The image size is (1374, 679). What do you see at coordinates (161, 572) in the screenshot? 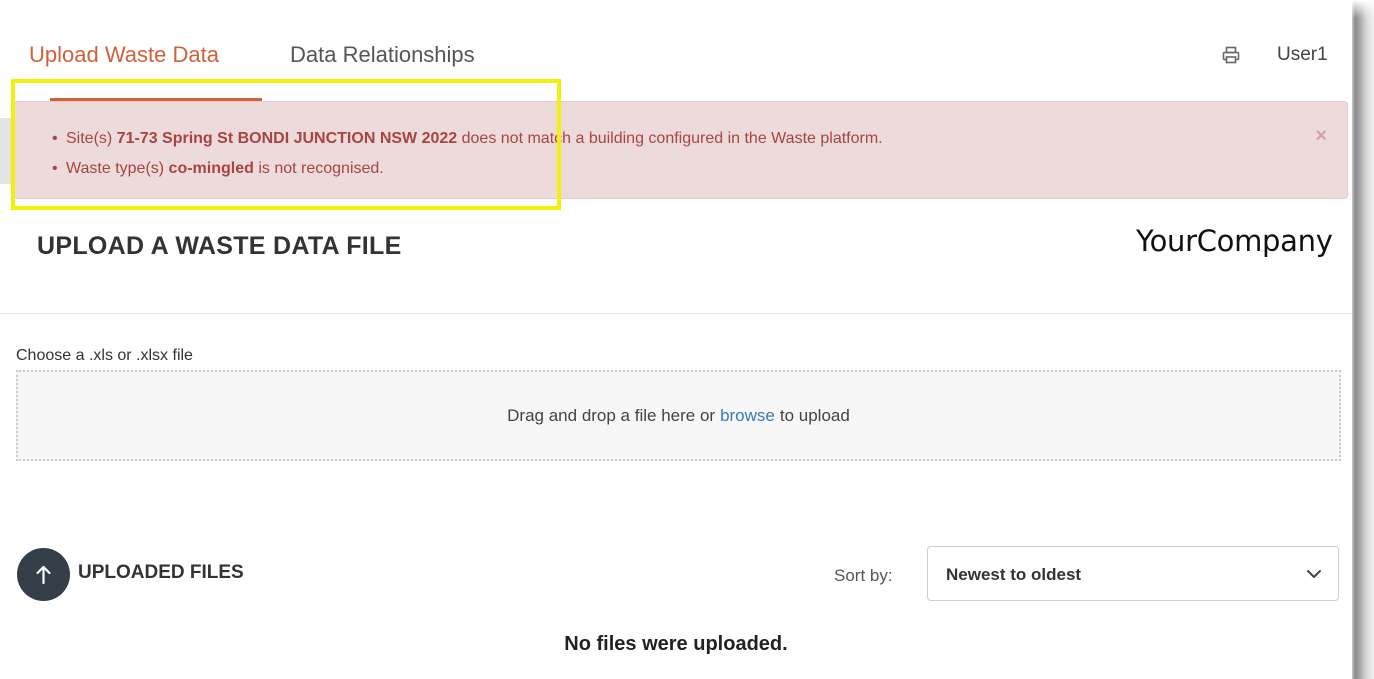
I see `uploaded-files-heading: UPLOADED FILES` at bounding box center [161, 572].